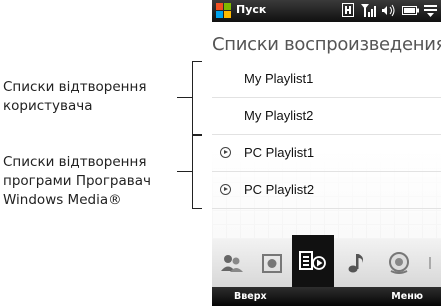 This screenshot has width=441, height=306. Describe the element at coordinates (250, 296) in the screenshot. I see `softkey-up: Вверх` at that location.